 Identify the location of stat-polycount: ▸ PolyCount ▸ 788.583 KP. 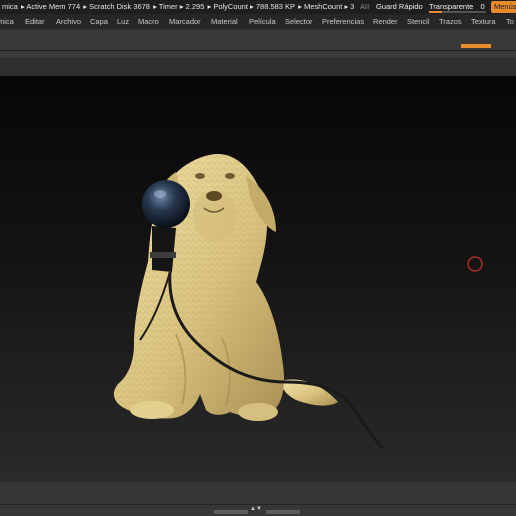
(251, 6).